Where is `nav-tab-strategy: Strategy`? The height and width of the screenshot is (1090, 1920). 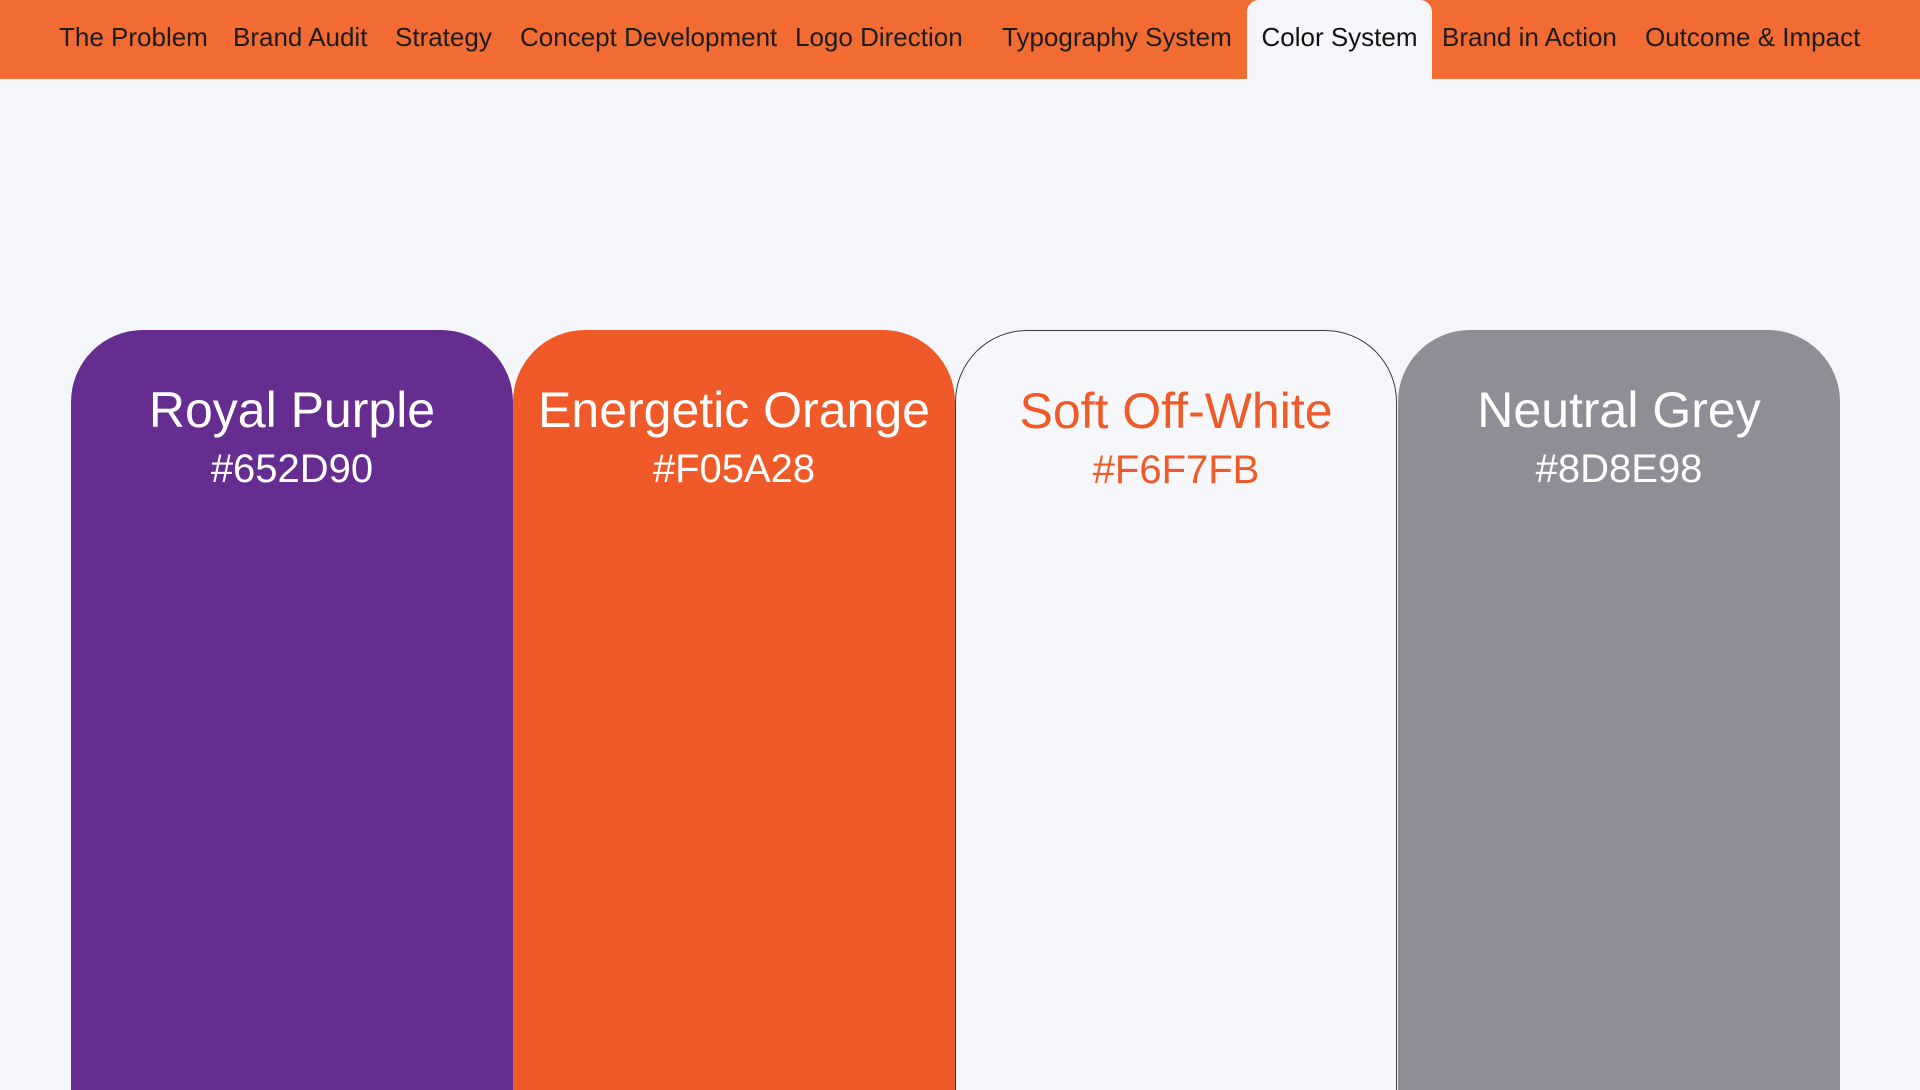
nav-tab-strategy: Strategy is located at coordinates (443, 39).